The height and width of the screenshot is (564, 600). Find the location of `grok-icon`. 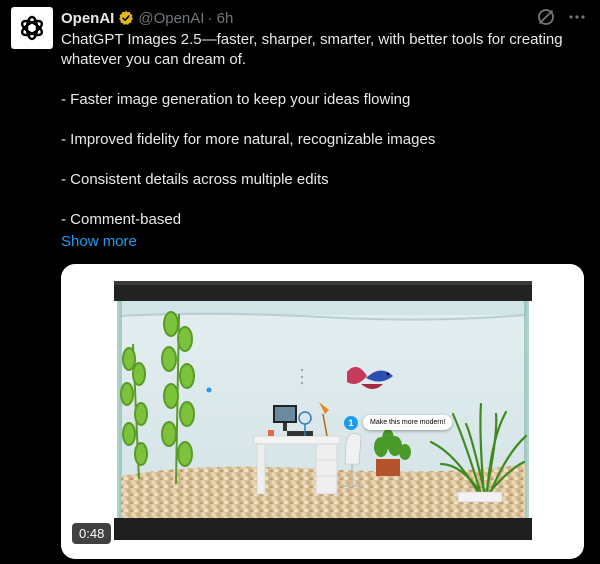

grok-icon is located at coordinates (546, 19).